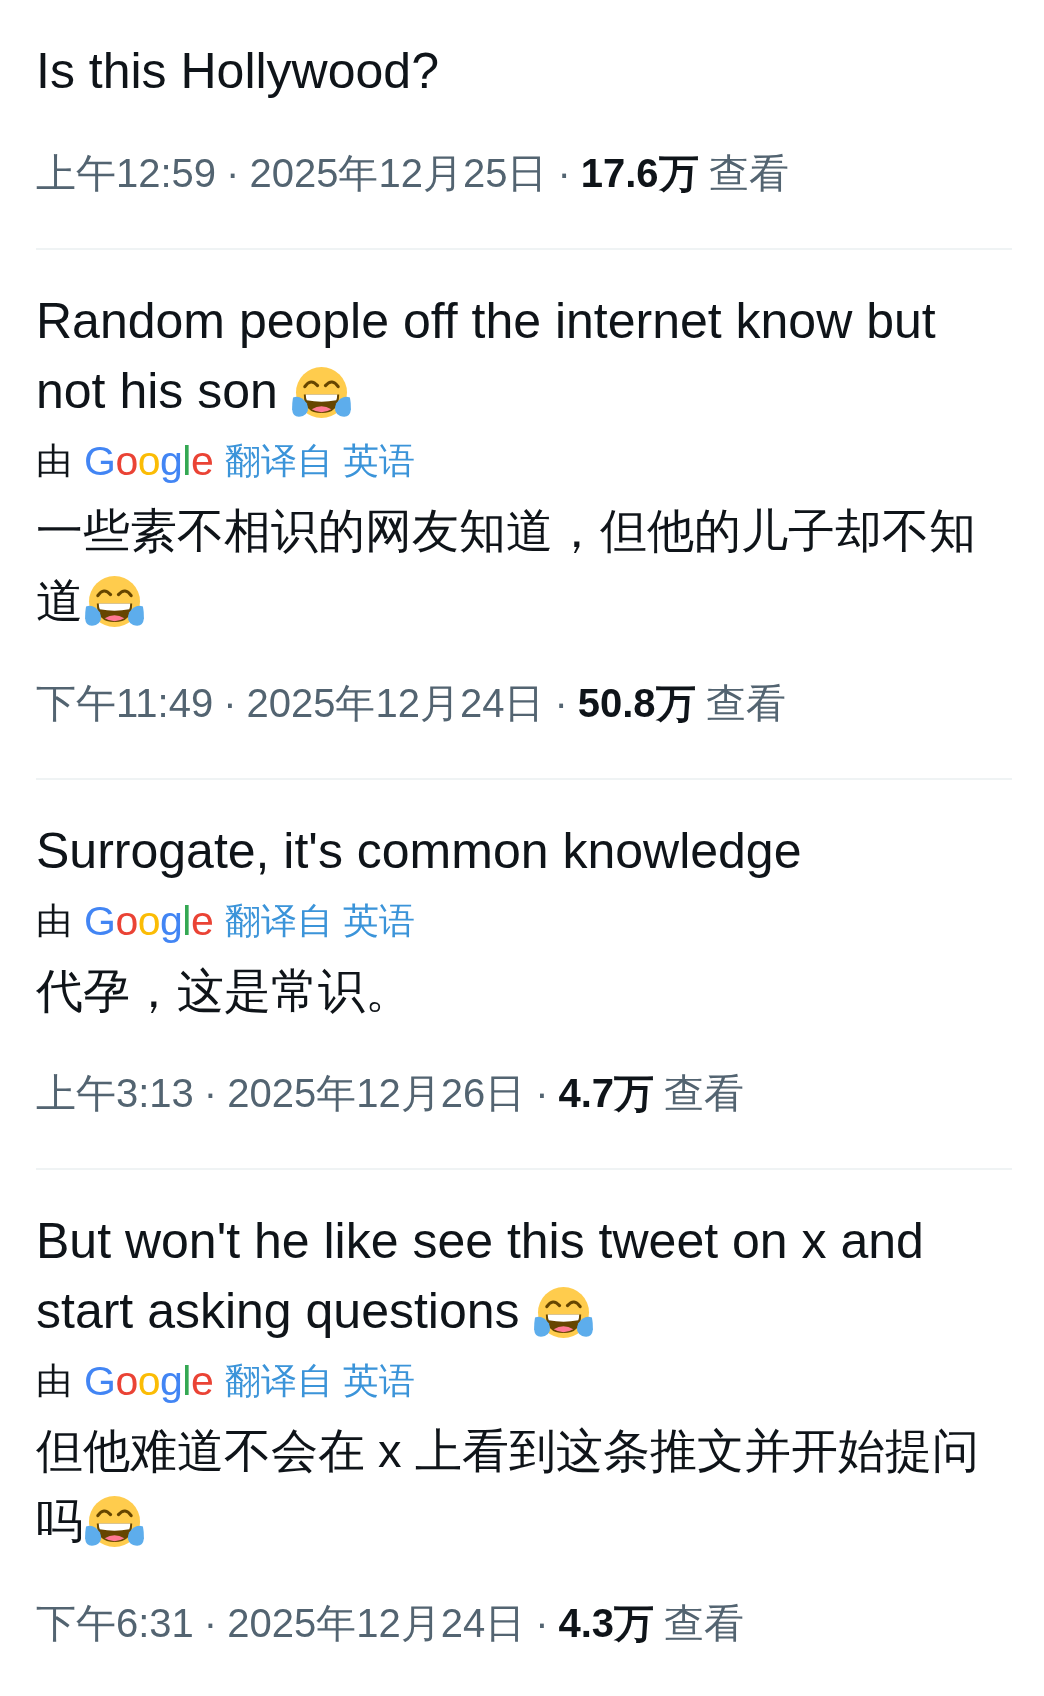 The image size is (1044, 1696). I want to click on post-date-link: 2025年12月25日, so click(398, 173).